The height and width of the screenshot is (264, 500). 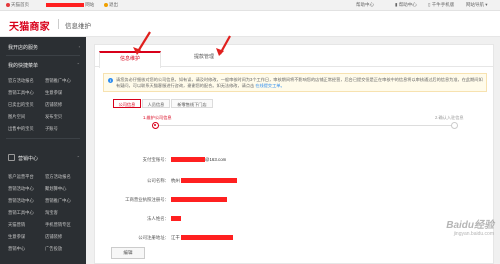 What do you see at coordinates (470, 228) in the screenshot?
I see `baidu-watermark: Baidu经验 jingyan.baidu.com` at bounding box center [470, 228].